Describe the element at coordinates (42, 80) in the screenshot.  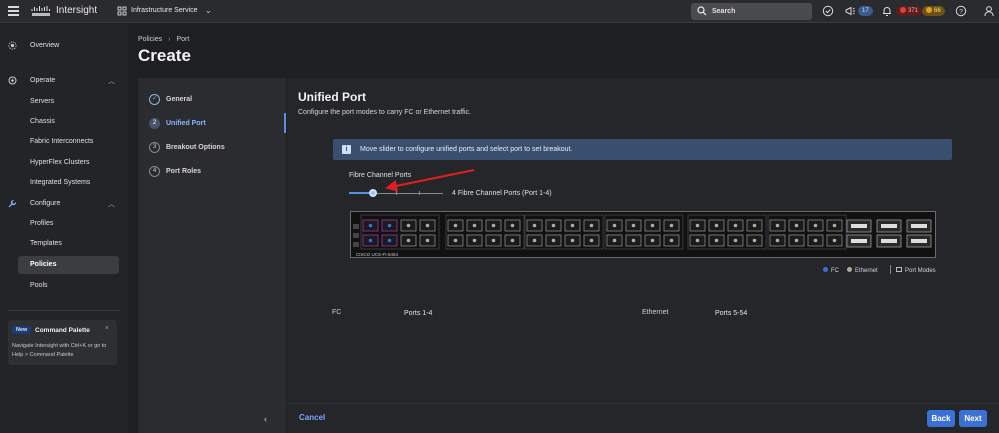
I see `sidebar-group-operate: Operate` at that location.